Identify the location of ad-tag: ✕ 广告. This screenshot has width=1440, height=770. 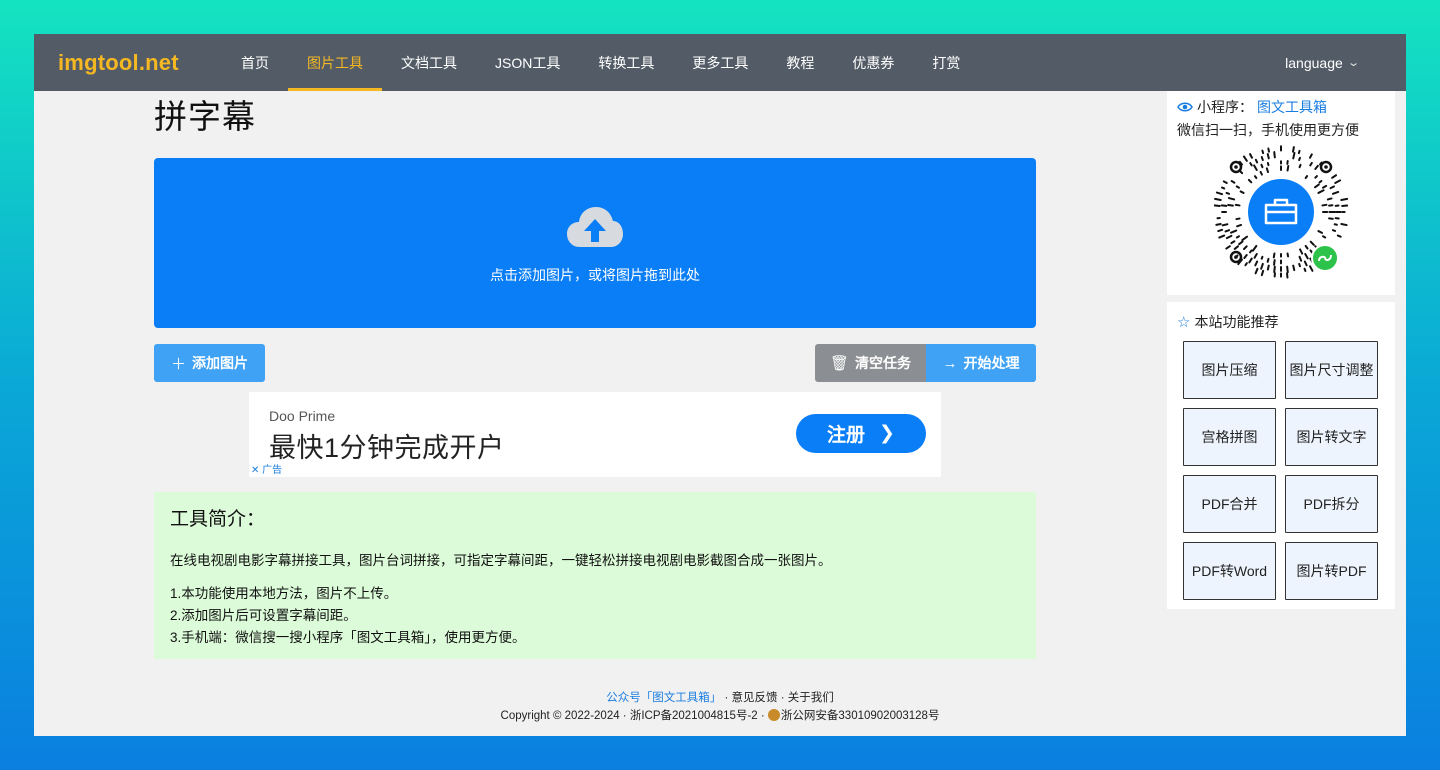
(266, 468).